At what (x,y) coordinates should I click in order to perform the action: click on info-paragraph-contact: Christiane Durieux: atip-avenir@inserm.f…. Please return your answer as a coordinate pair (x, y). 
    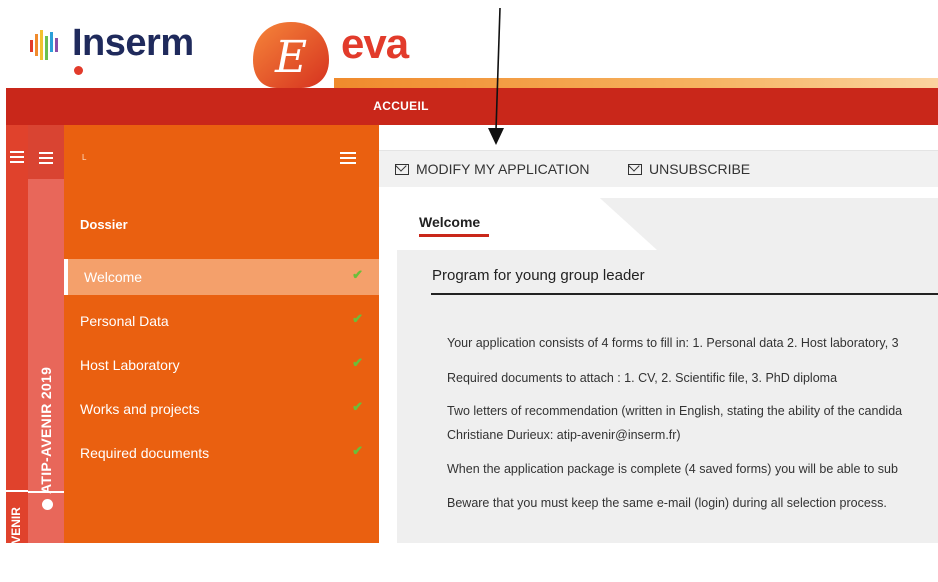
    Looking at the image, I should click on (564, 435).